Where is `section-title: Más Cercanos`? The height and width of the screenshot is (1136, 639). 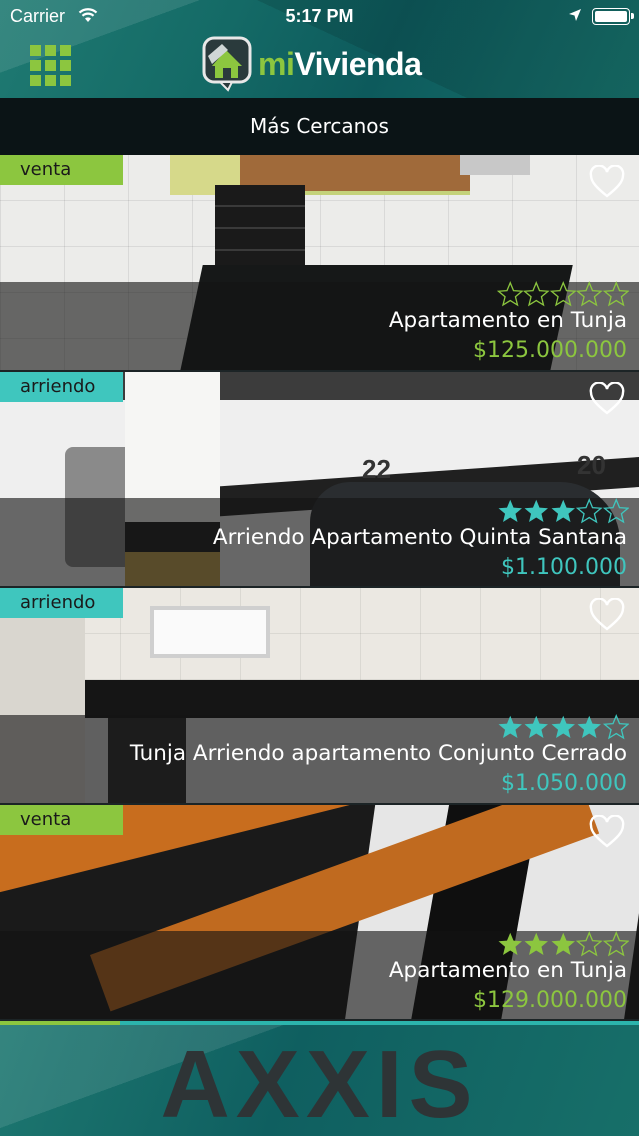
section-title: Más Cercanos is located at coordinates (319, 126).